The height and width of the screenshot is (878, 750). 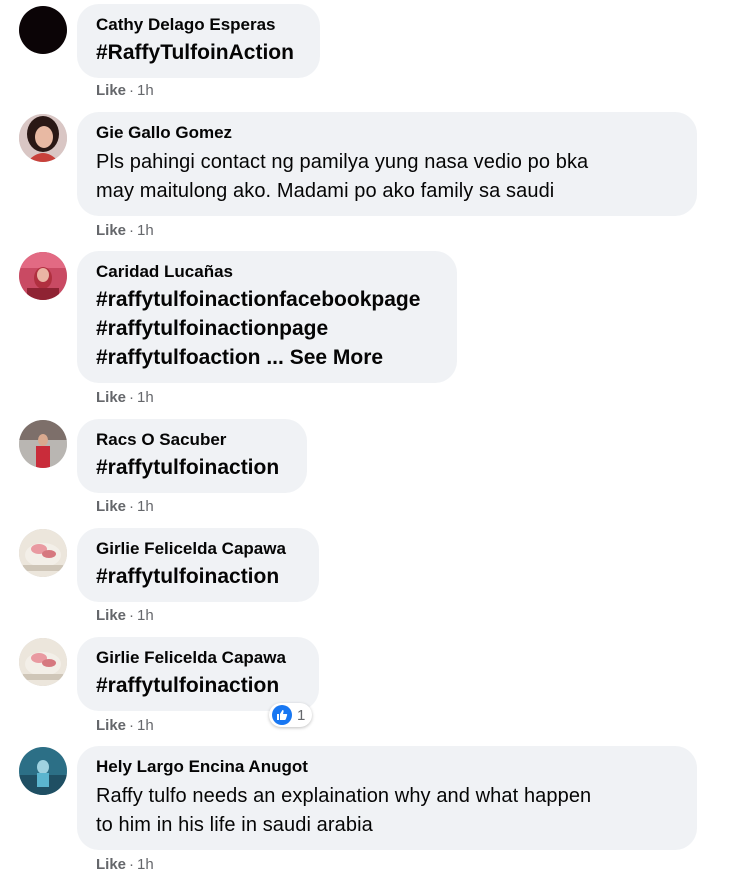 I want to click on woman-portrait-avatar-icon, so click(x=43, y=138).